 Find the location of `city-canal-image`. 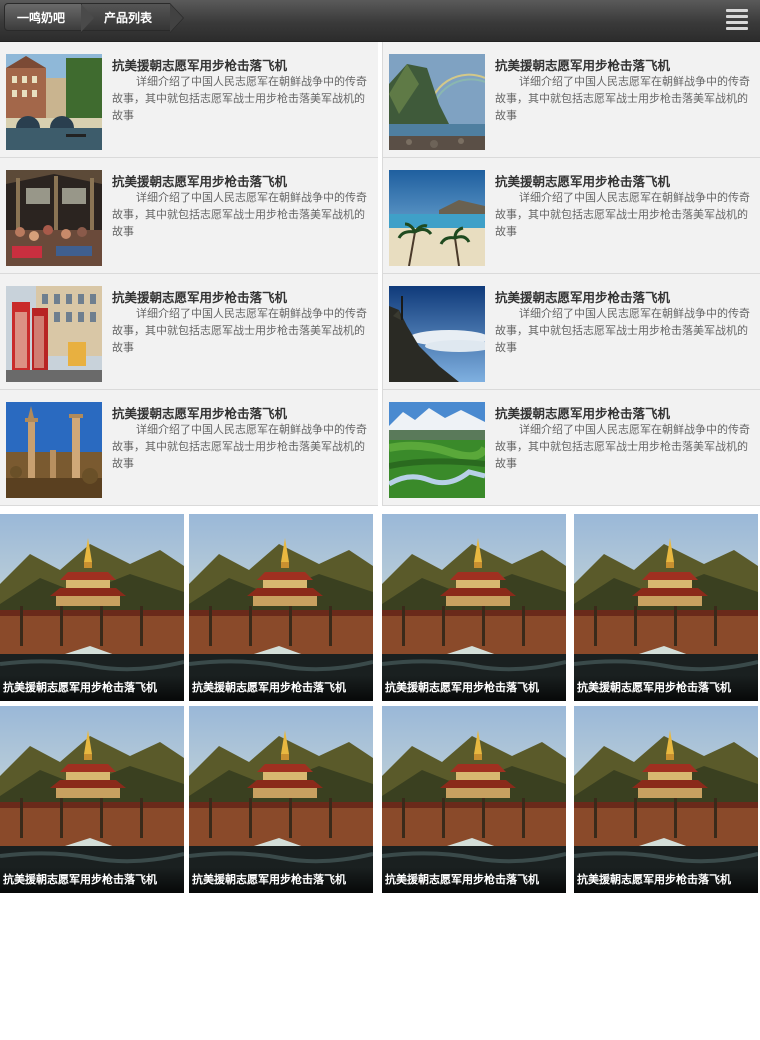

city-canal-image is located at coordinates (54, 102).